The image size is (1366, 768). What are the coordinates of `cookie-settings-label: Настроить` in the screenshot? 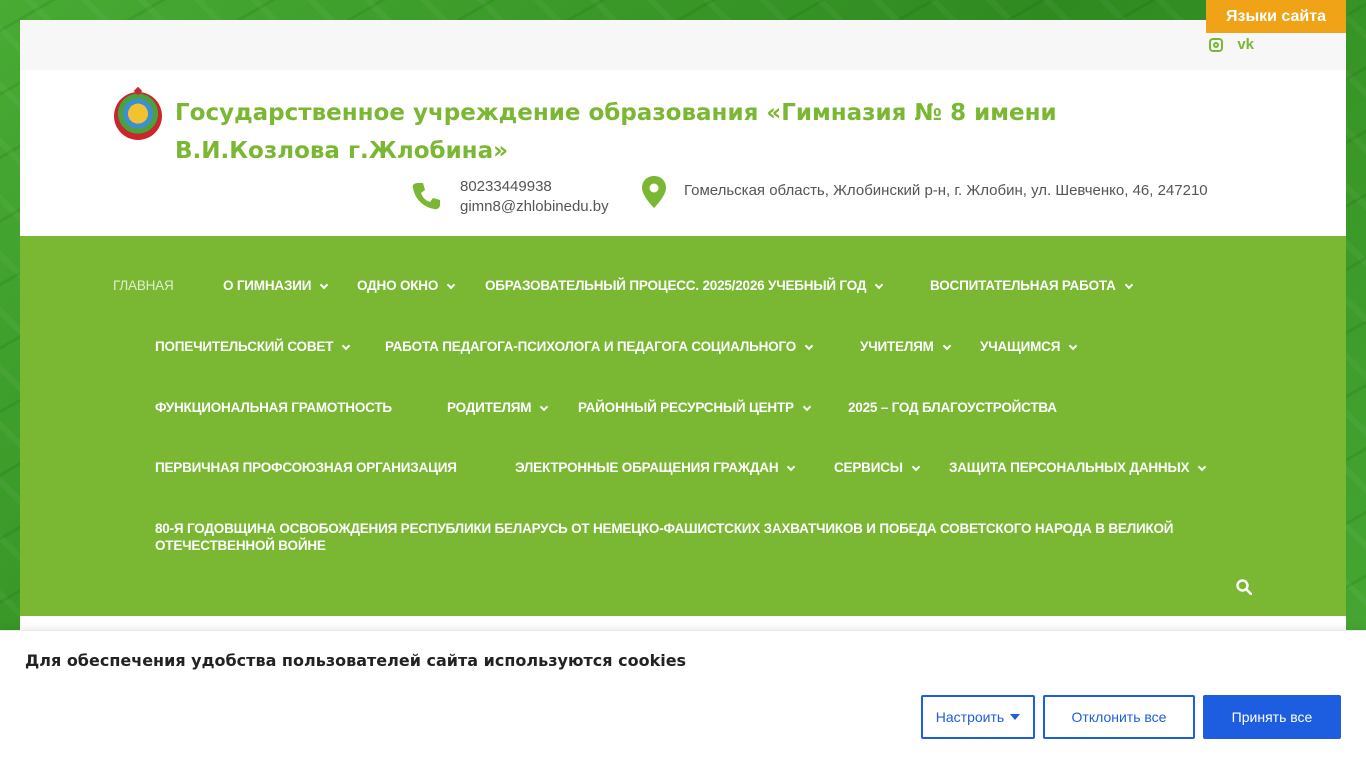 It's located at (970, 717).